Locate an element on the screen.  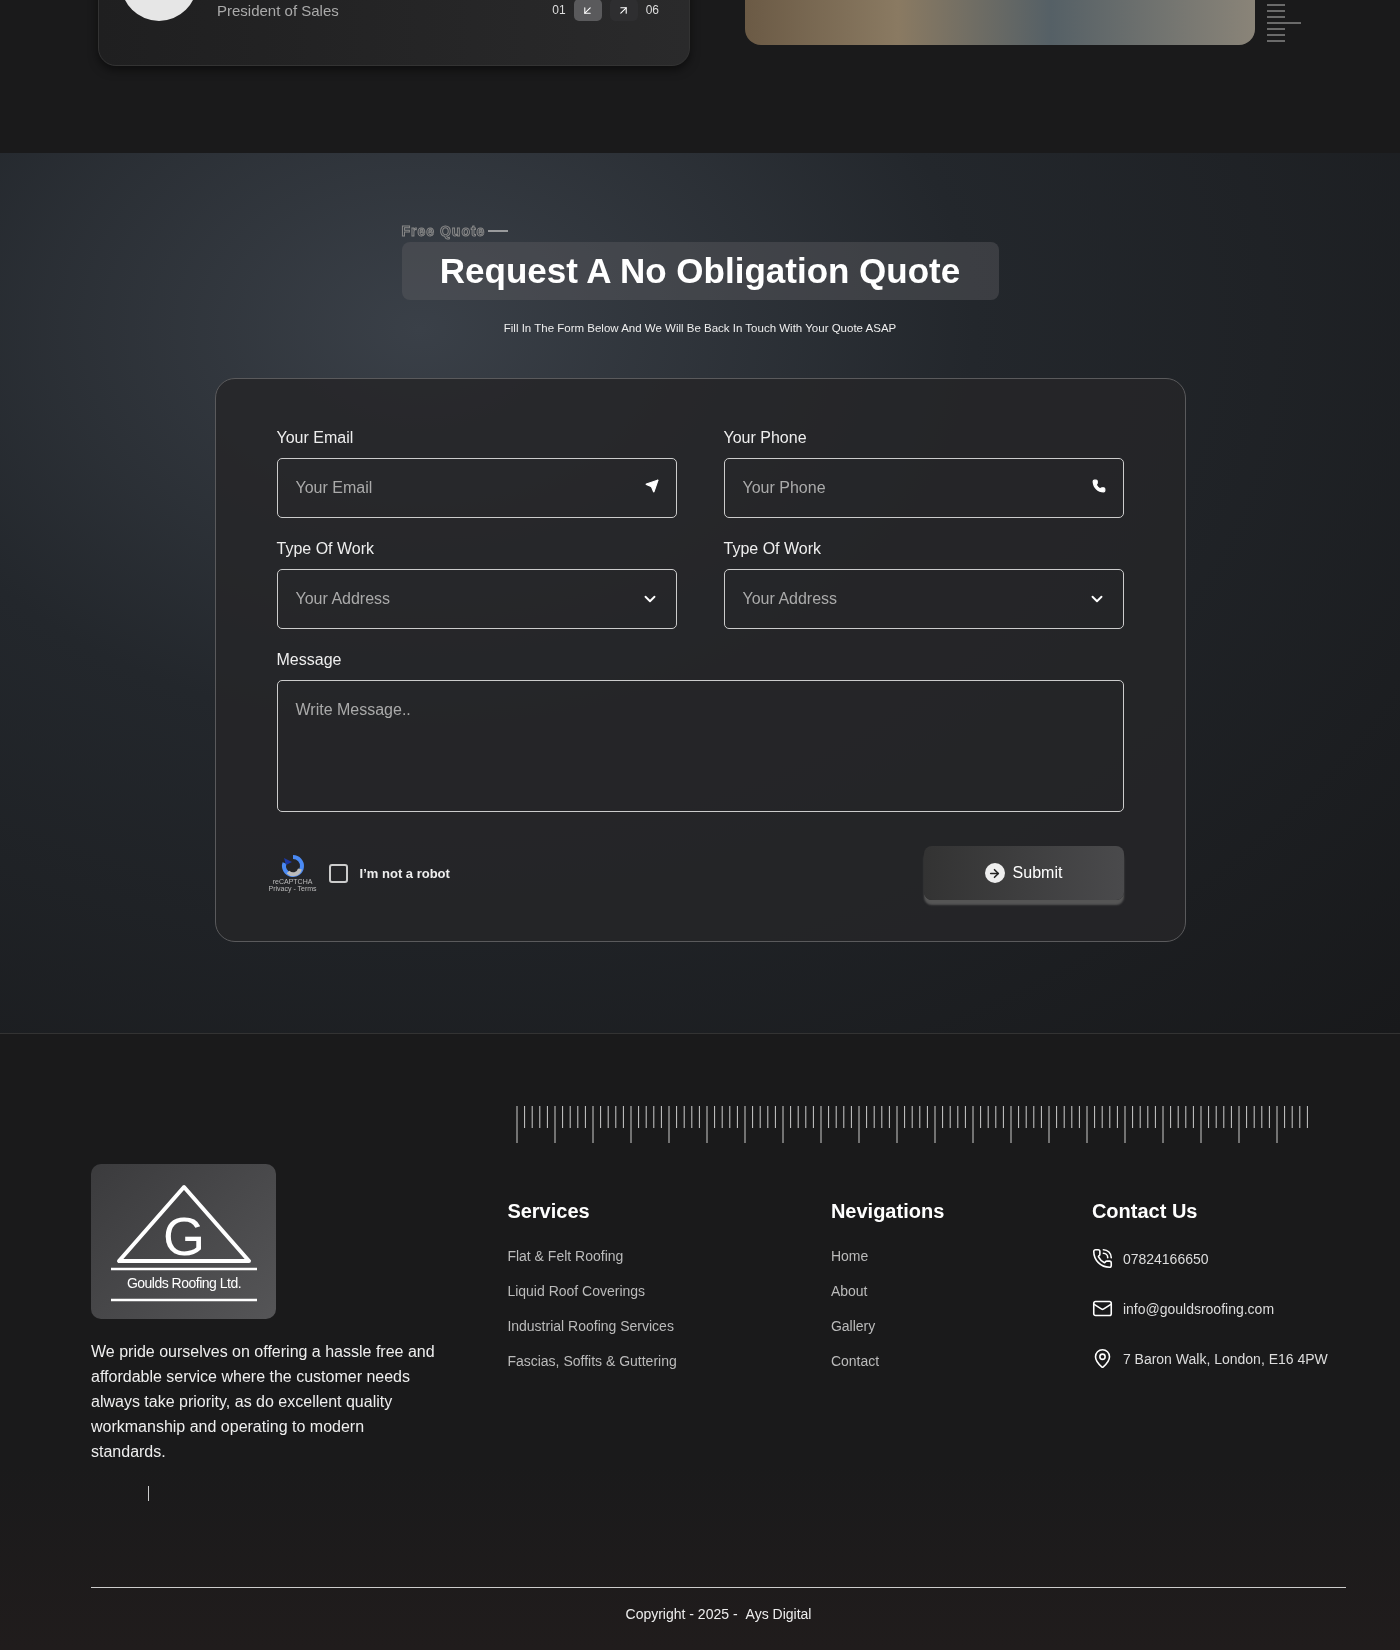
column-title: Contact Us is located at coordinates (1145, 1211).